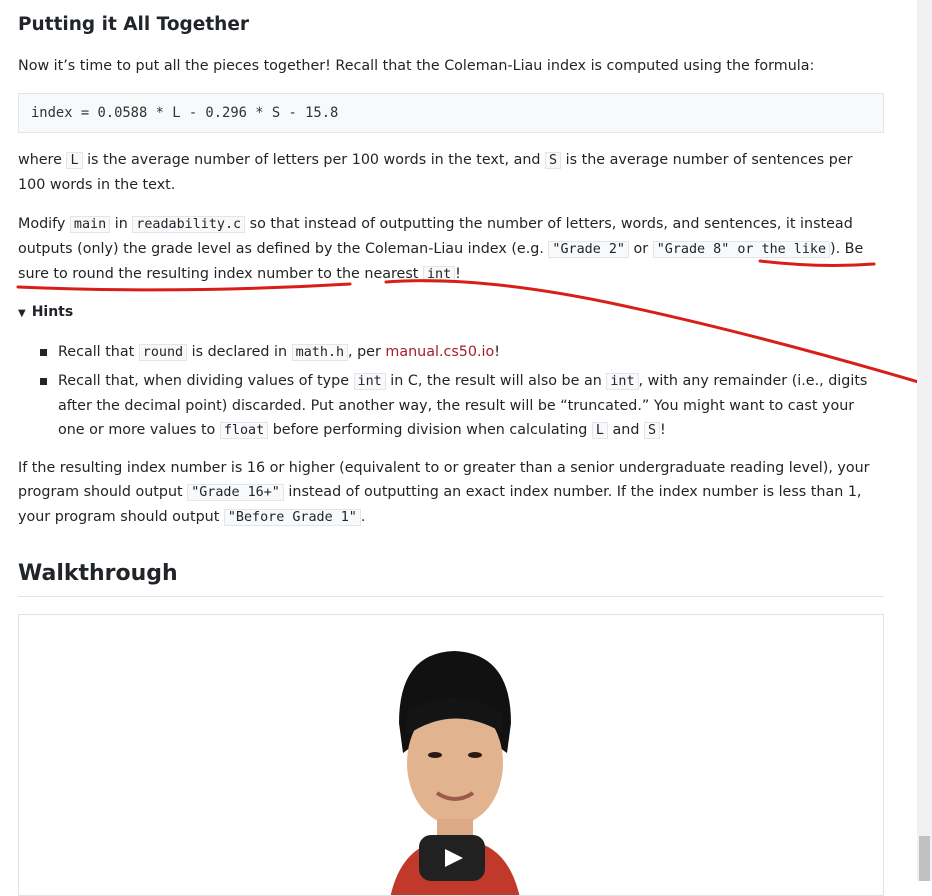 The width and height of the screenshot is (932, 896). I want to click on code-main: main, so click(90, 224).